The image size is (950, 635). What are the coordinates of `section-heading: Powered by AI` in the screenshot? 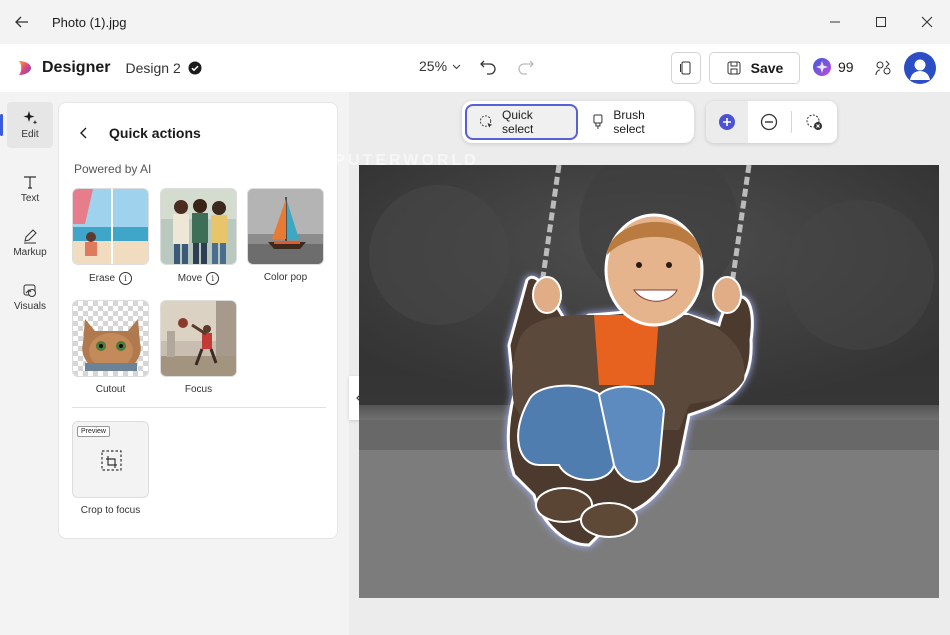 It's located at (113, 169).